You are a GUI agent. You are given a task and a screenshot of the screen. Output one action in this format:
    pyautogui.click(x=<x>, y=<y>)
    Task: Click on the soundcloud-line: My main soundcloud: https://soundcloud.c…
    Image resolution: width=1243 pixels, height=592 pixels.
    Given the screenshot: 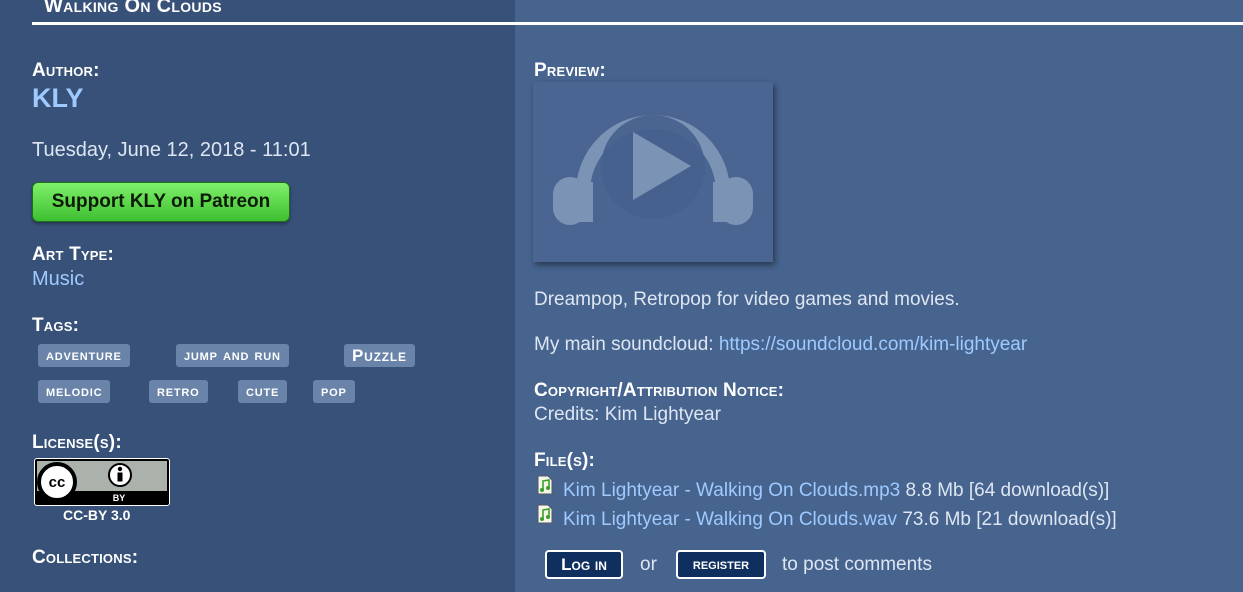 What is the action you would take?
    pyautogui.click(x=780, y=345)
    